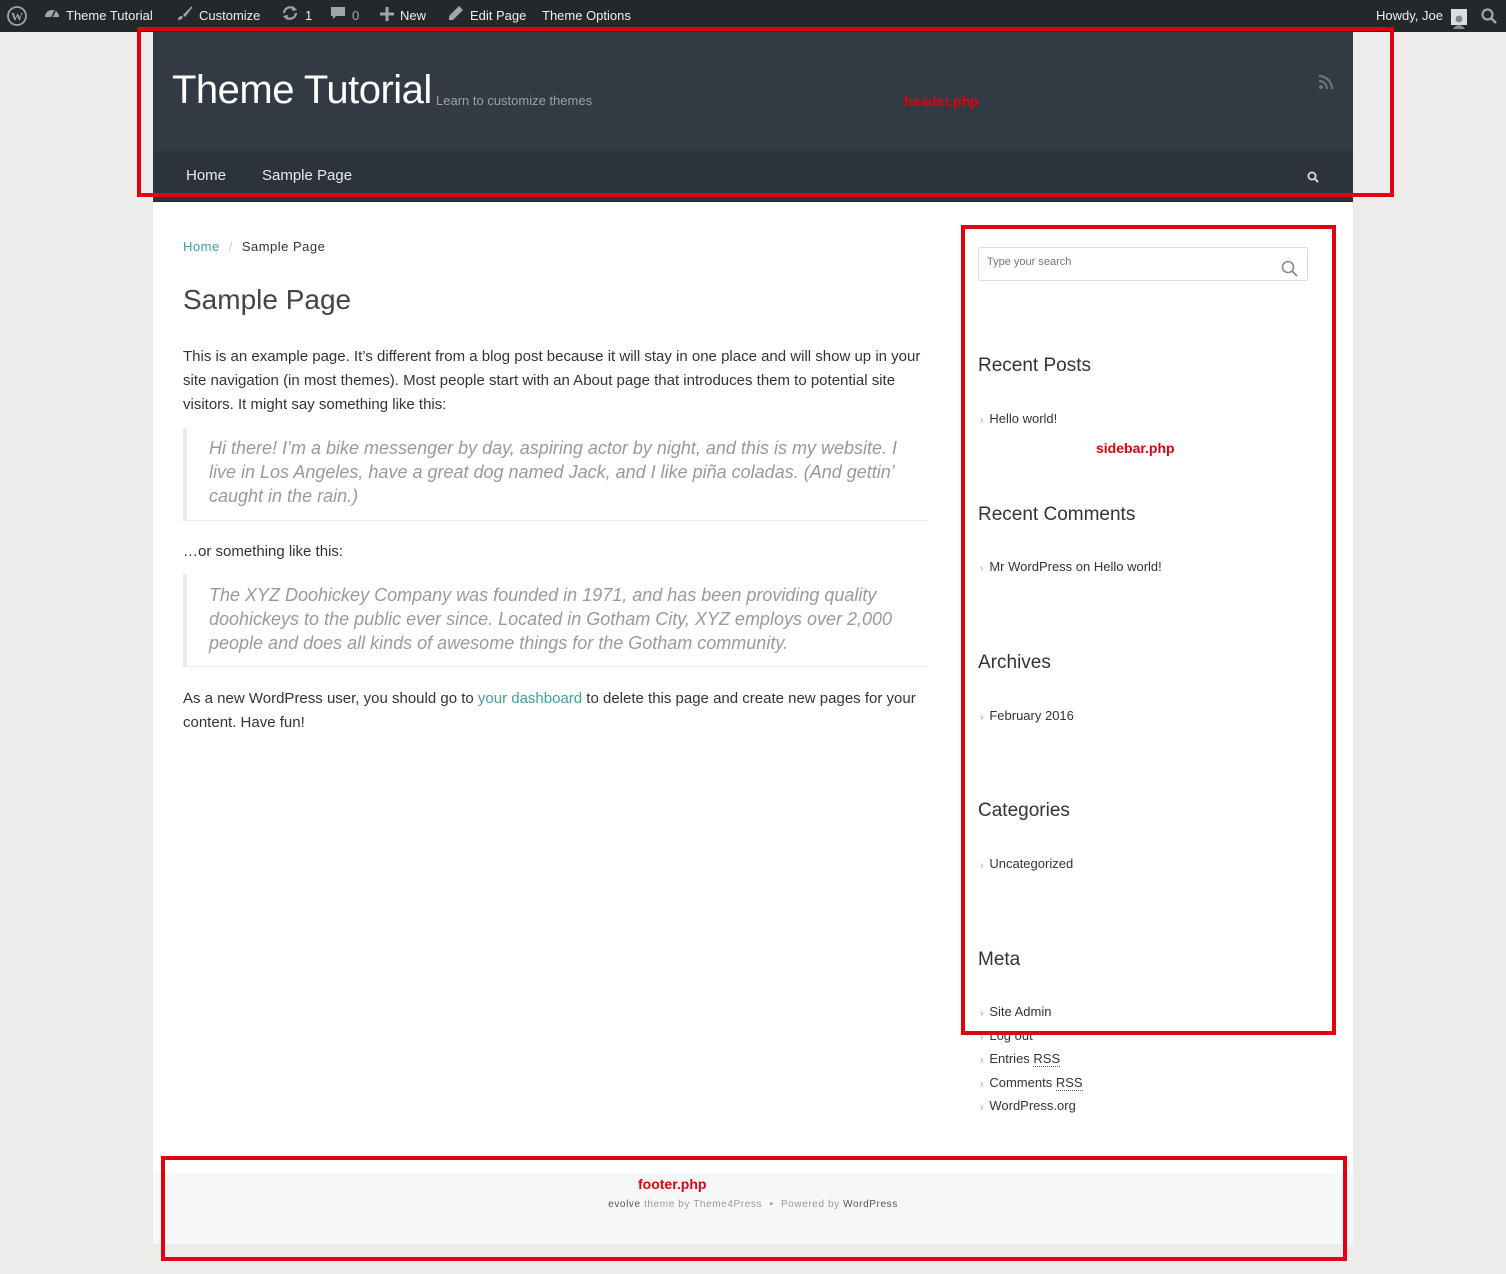 This screenshot has width=1506, height=1274. What do you see at coordinates (941, 101) in the screenshot?
I see `header-annotation-label: header.php` at bounding box center [941, 101].